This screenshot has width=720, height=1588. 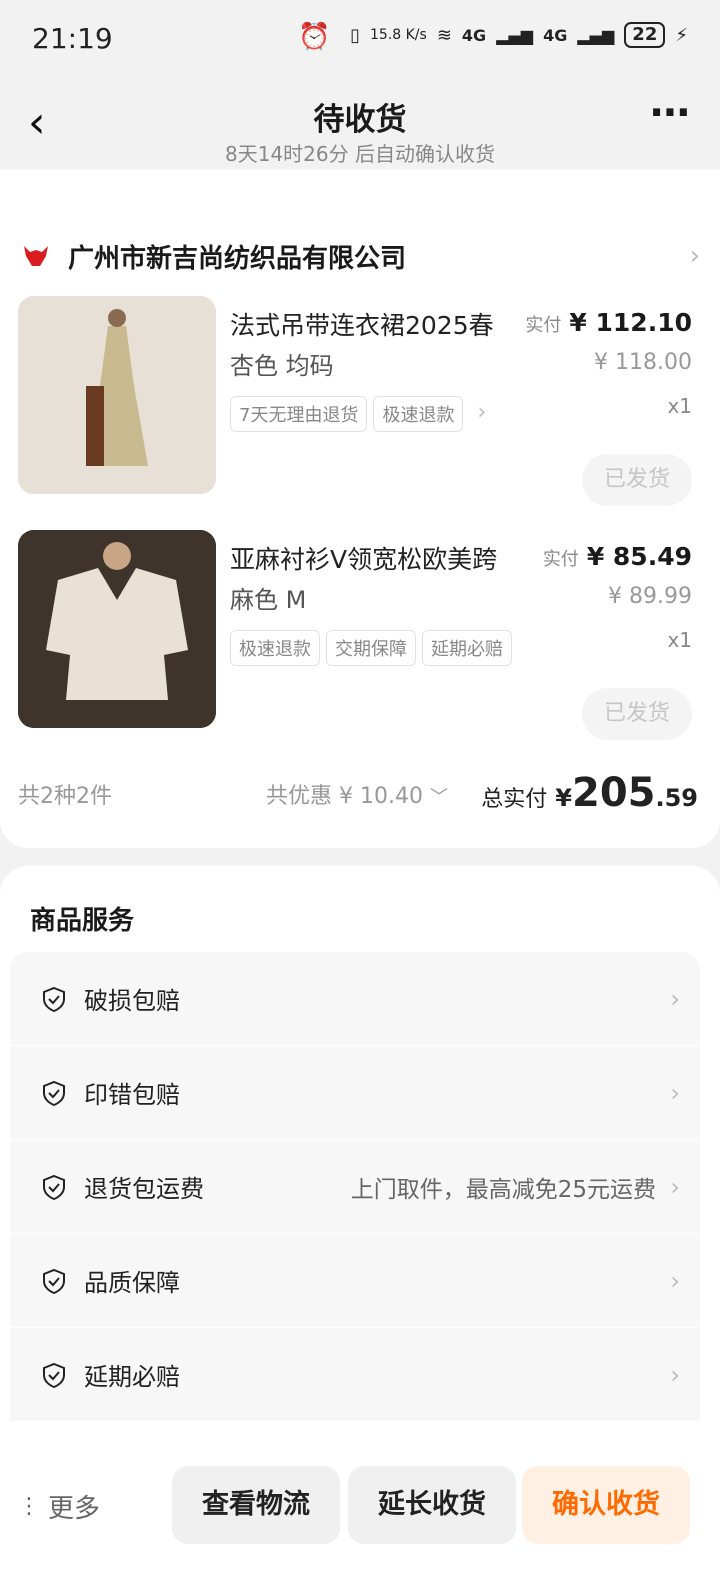 What do you see at coordinates (360, 154) in the screenshot?
I see `auto-confirm-countdown: 8天14时26分 后自动确认收货` at bounding box center [360, 154].